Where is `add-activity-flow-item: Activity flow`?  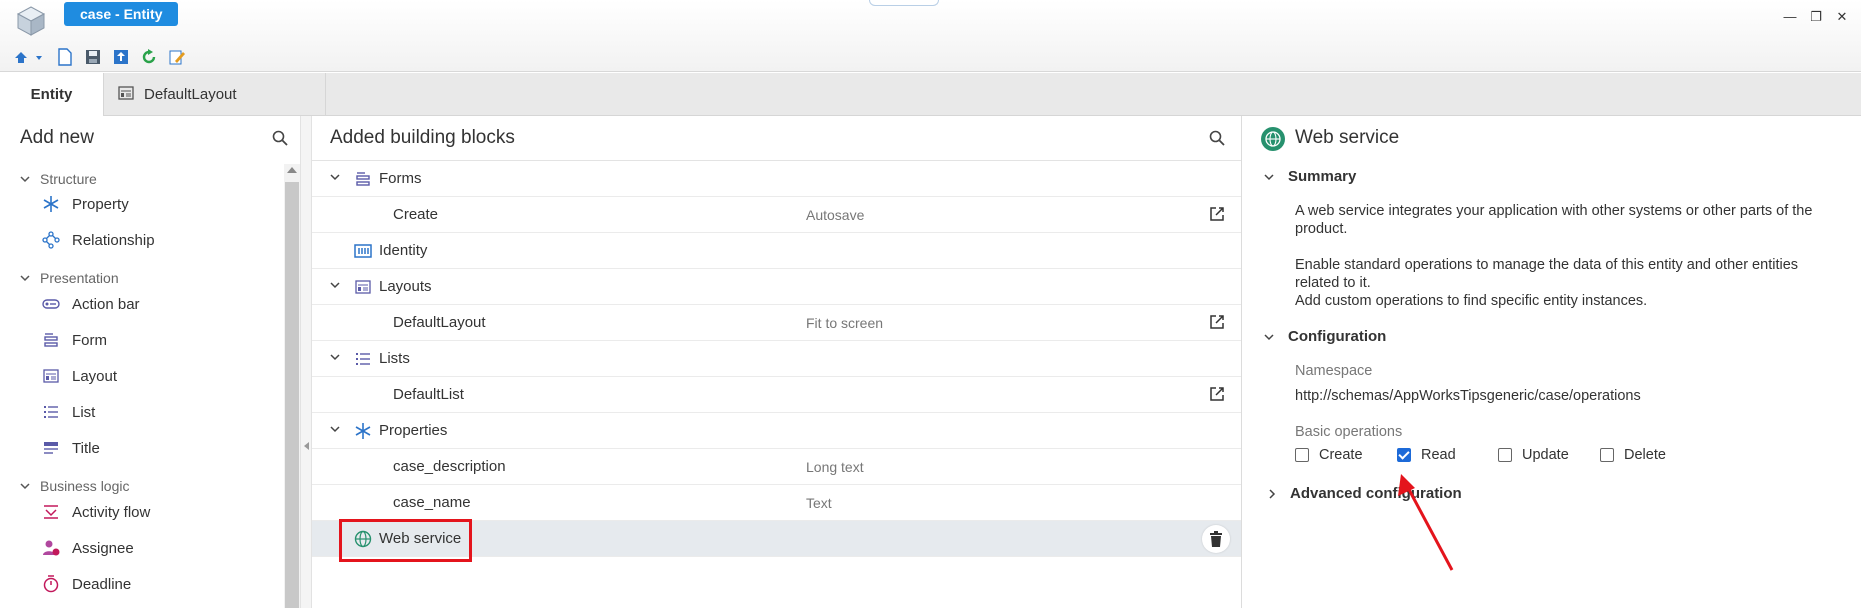
add-activity-flow-item: Activity flow is located at coordinates (96, 512).